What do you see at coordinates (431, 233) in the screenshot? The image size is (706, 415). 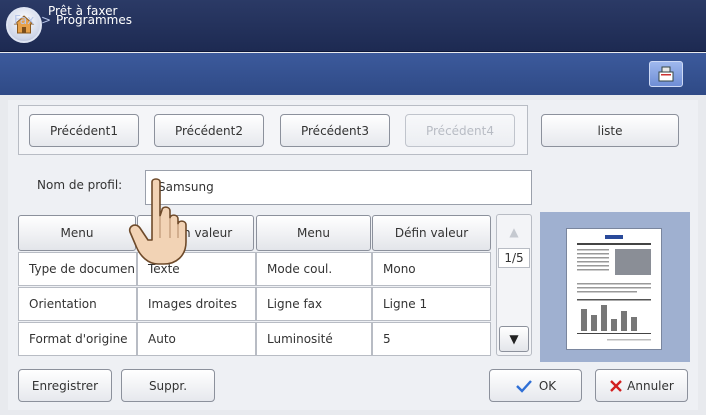 I see `column-header-value: Défin valeur` at bounding box center [431, 233].